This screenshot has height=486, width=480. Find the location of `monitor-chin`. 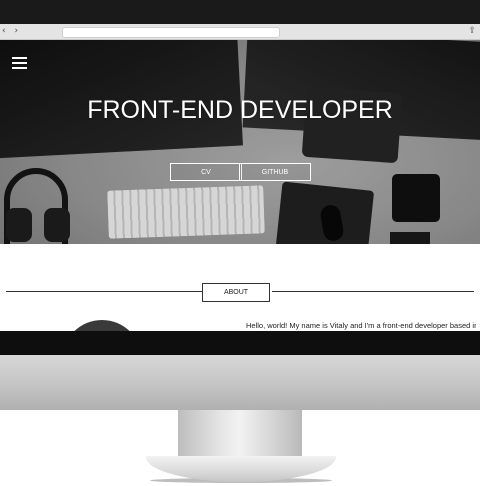

monitor-chin is located at coordinates (240, 382).